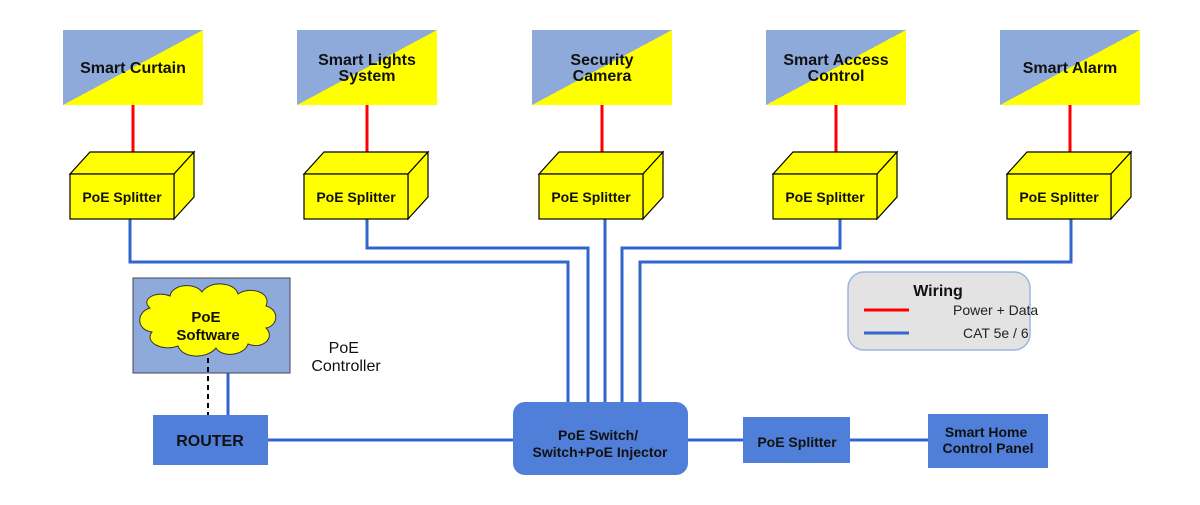  I want to click on wire-lights, so click(477, 310).